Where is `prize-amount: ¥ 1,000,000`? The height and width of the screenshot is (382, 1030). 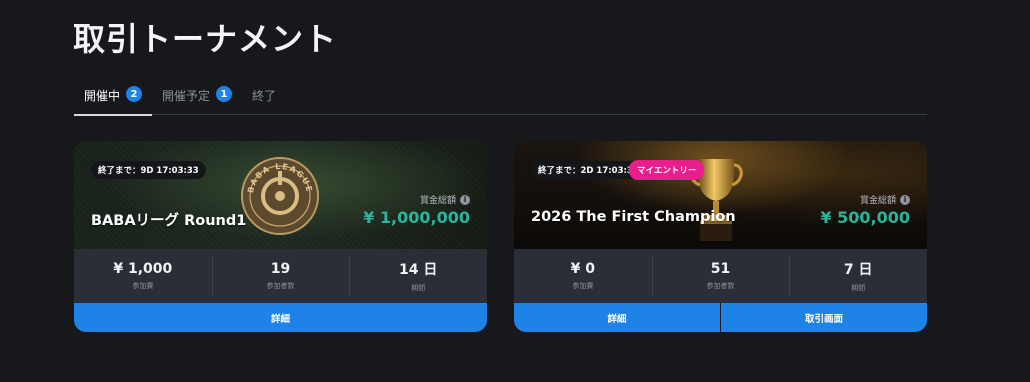
prize-amount: ¥ 1,000,000 is located at coordinates (416, 217).